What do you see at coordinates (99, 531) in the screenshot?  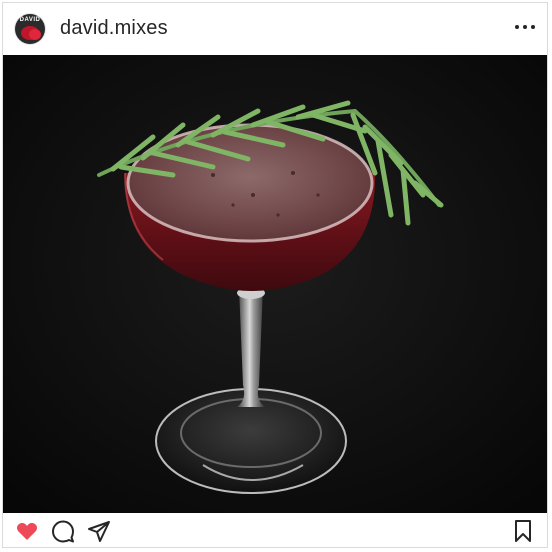 I see `share-icon` at bounding box center [99, 531].